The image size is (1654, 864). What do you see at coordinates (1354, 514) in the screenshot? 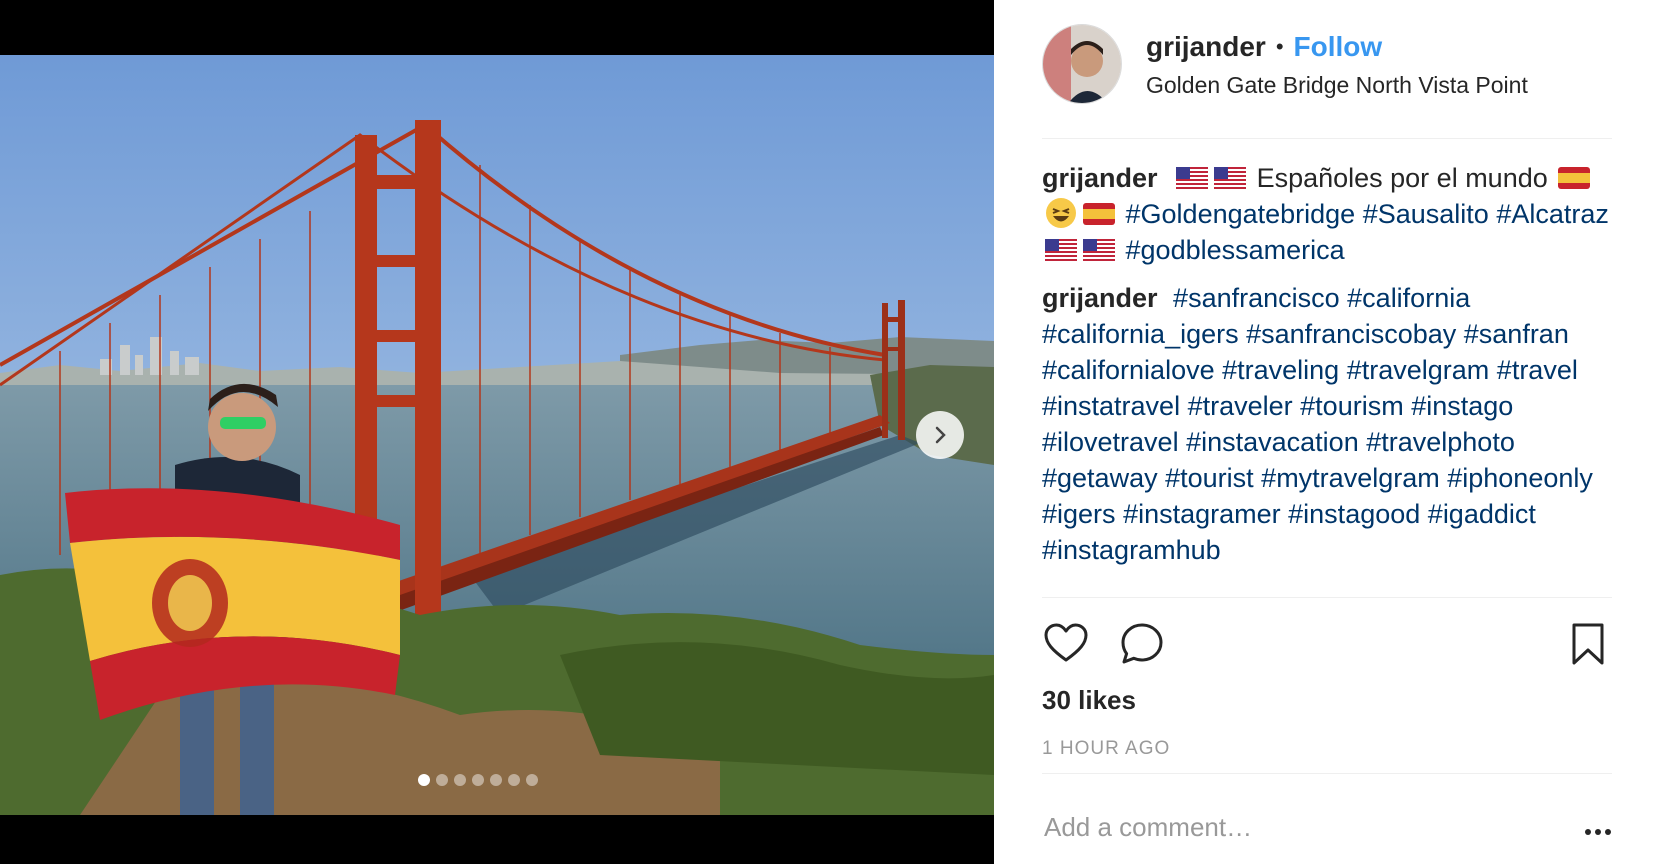
I see `hashtag-link: #instagood` at bounding box center [1354, 514].